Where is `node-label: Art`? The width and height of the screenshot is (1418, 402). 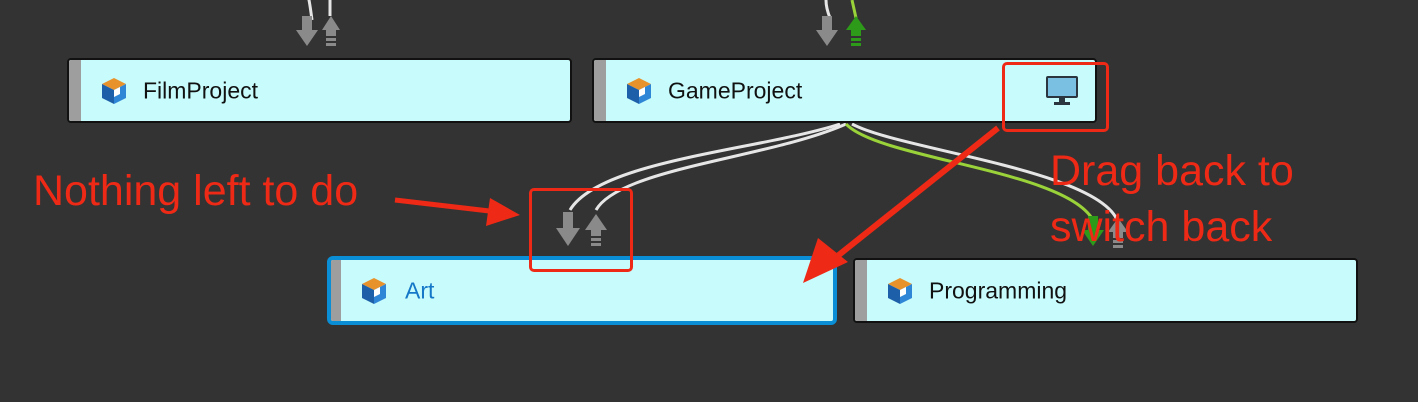 node-label: Art is located at coordinates (420, 290).